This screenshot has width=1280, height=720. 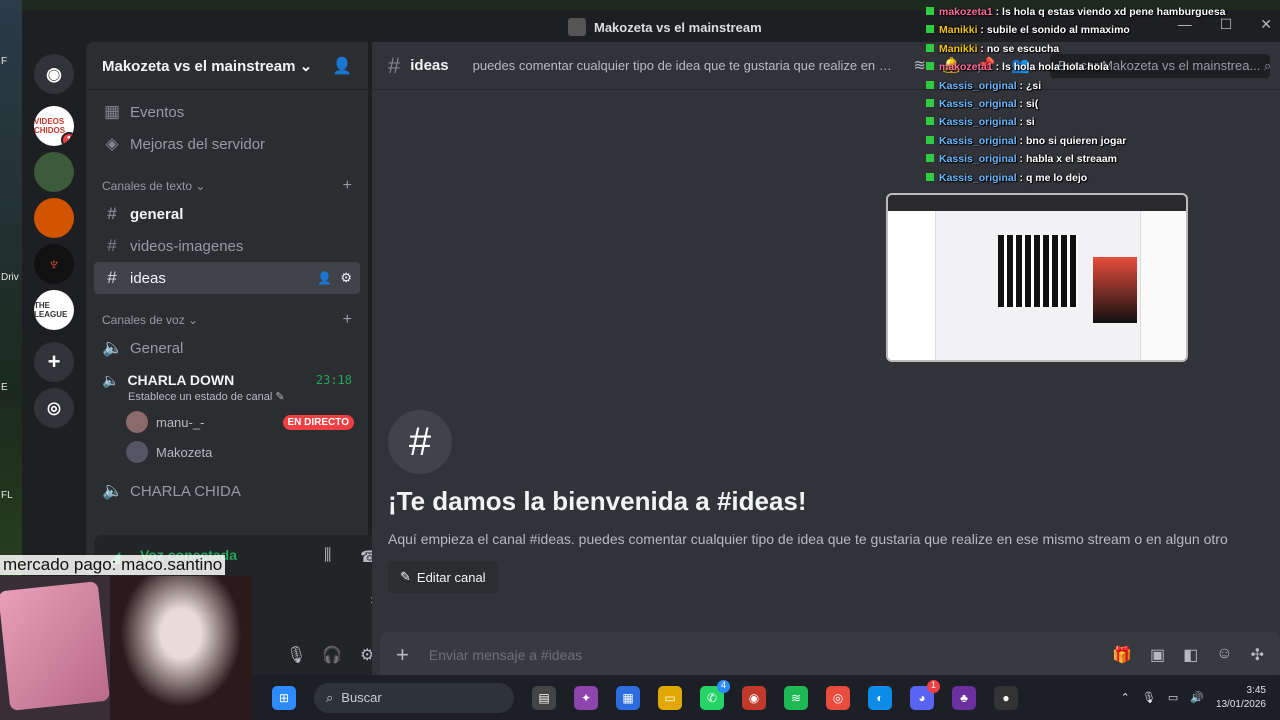 What do you see at coordinates (919, 65) in the screenshot?
I see `threads-icon: ≋` at bounding box center [919, 65].